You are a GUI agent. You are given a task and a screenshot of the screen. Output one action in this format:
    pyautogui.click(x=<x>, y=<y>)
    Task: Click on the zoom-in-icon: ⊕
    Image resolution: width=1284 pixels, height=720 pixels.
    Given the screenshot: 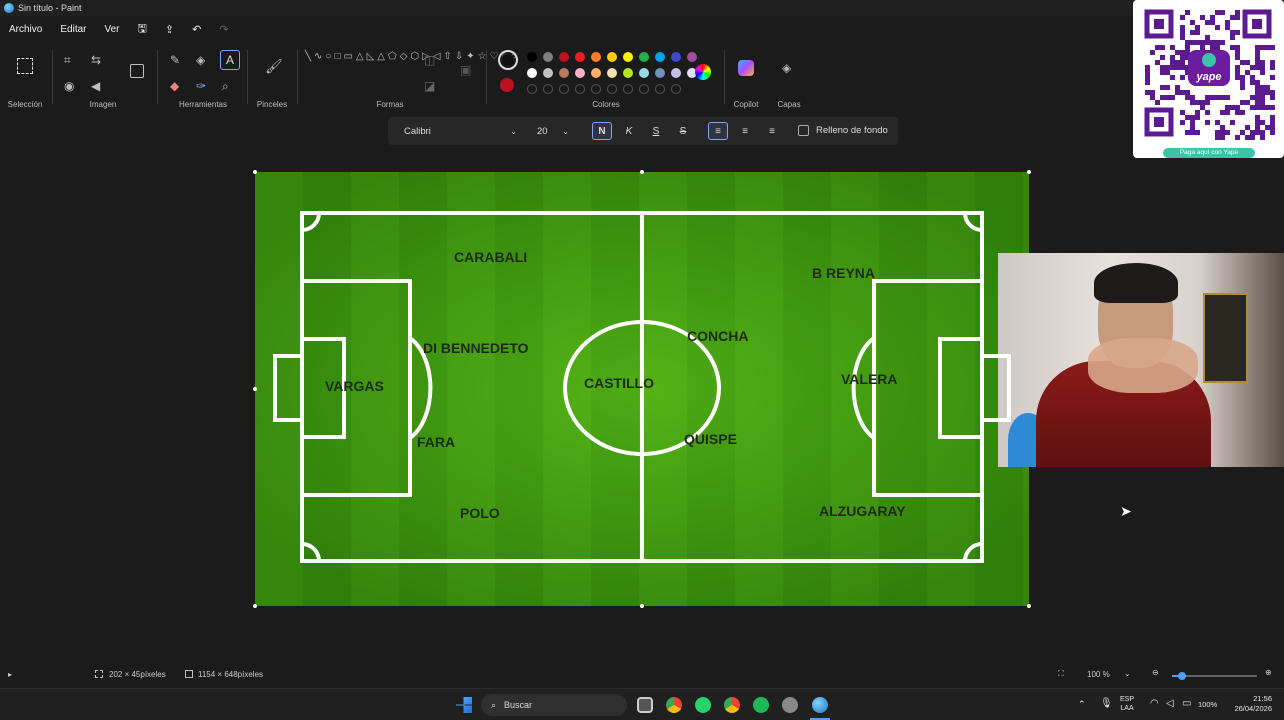 What is the action you would take?
    pyautogui.click(x=1268, y=672)
    